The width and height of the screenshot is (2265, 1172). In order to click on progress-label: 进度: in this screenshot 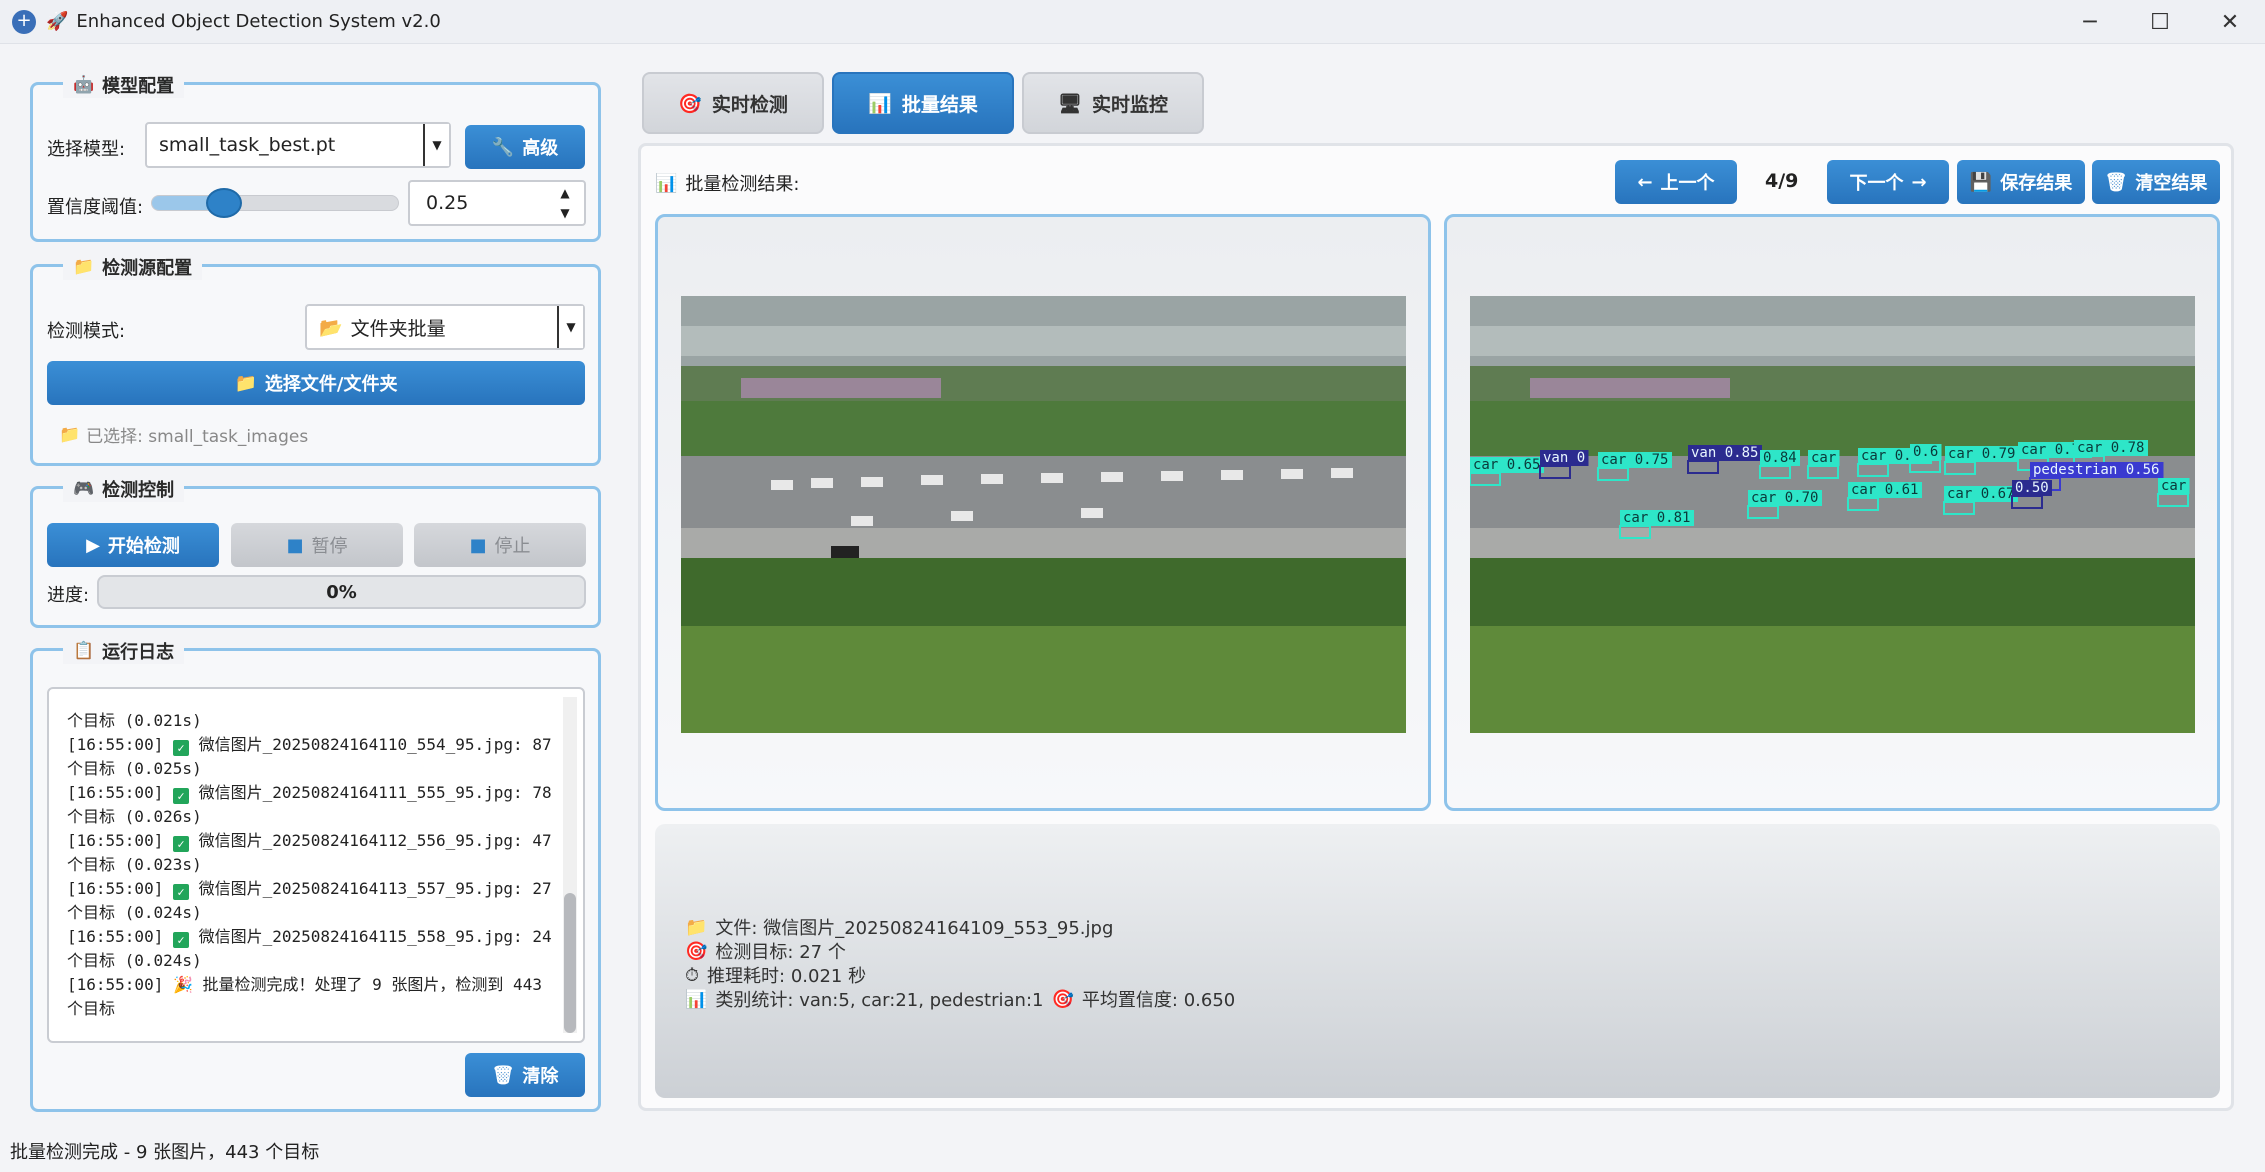, I will do `click(68, 595)`.